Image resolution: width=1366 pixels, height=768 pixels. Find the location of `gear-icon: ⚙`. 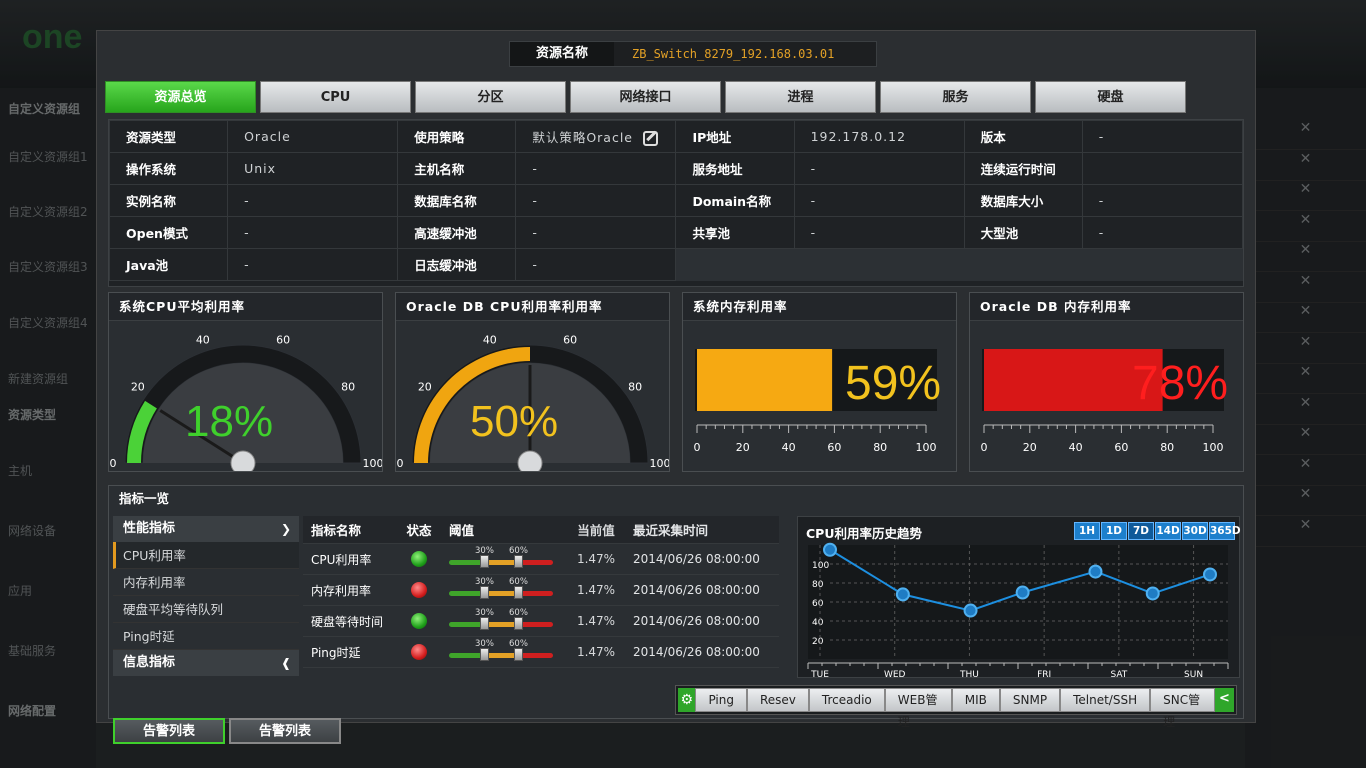

gear-icon: ⚙ is located at coordinates (687, 700).